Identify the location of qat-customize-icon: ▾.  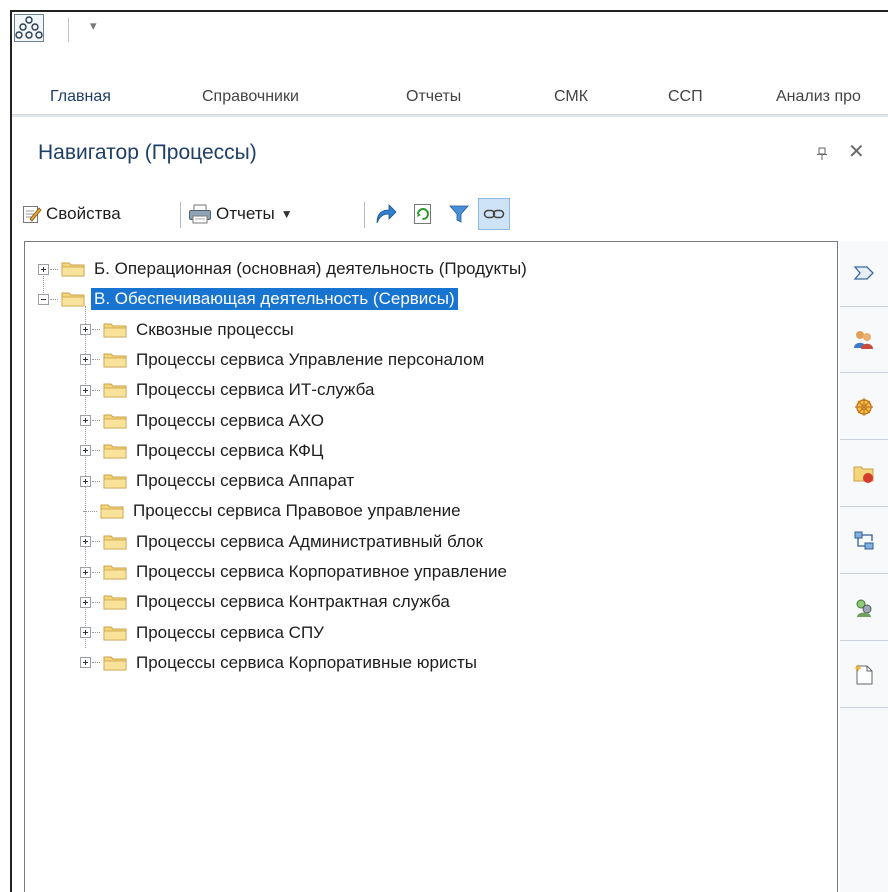
(93, 26).